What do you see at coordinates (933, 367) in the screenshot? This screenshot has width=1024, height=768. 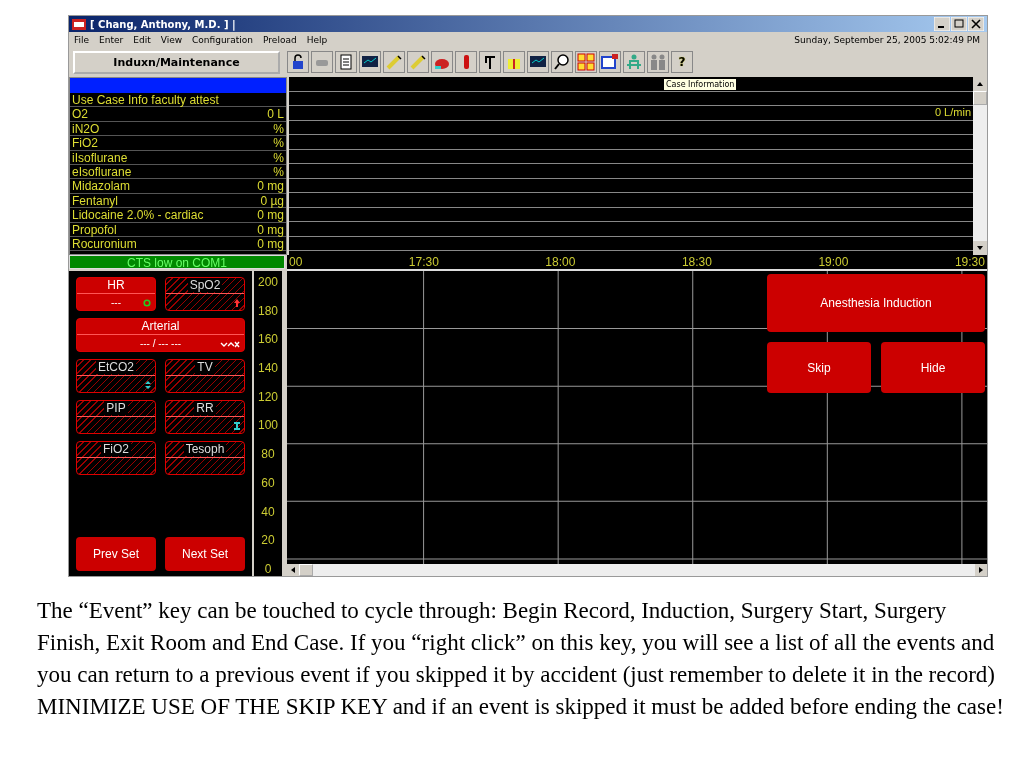 I see `event-button: Hide` at bounding box center [933, 367].